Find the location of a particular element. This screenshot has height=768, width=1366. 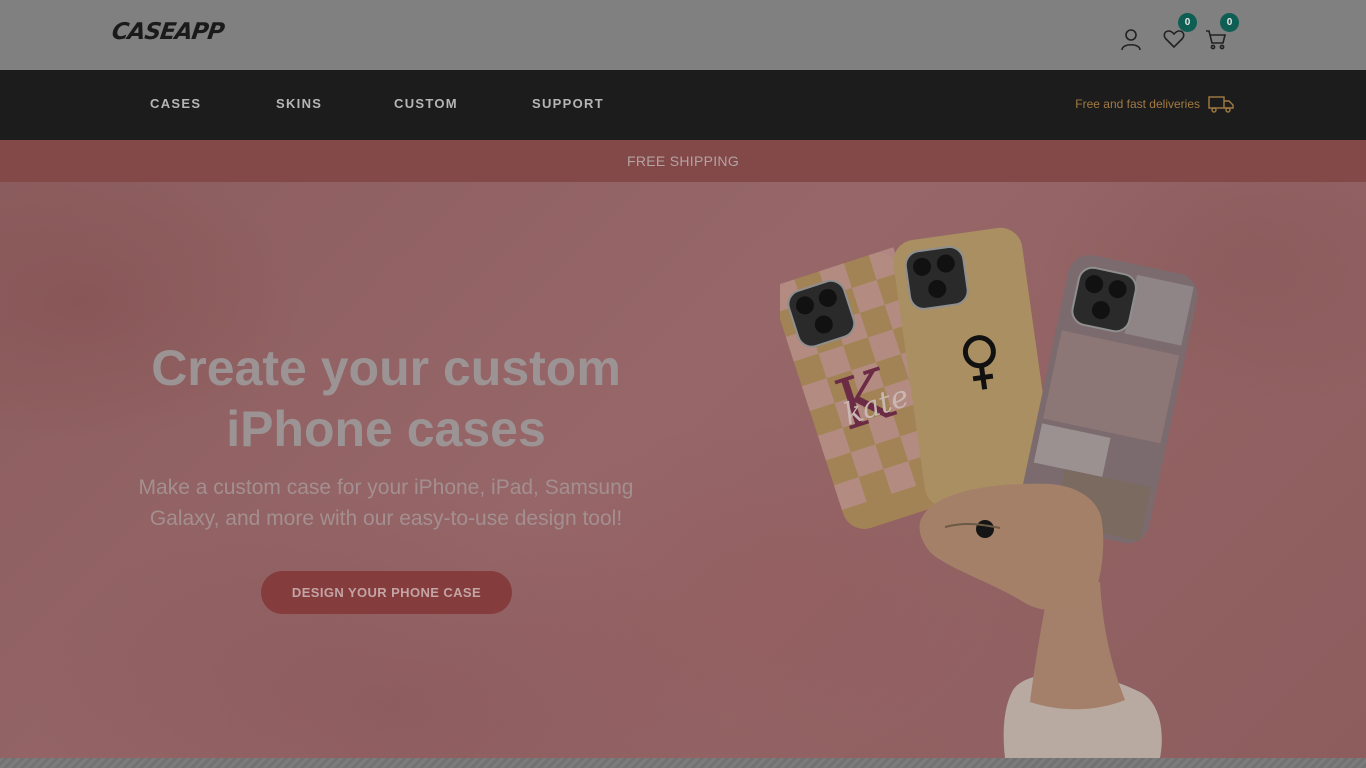

account-button is located at coordinates (1131, 39).